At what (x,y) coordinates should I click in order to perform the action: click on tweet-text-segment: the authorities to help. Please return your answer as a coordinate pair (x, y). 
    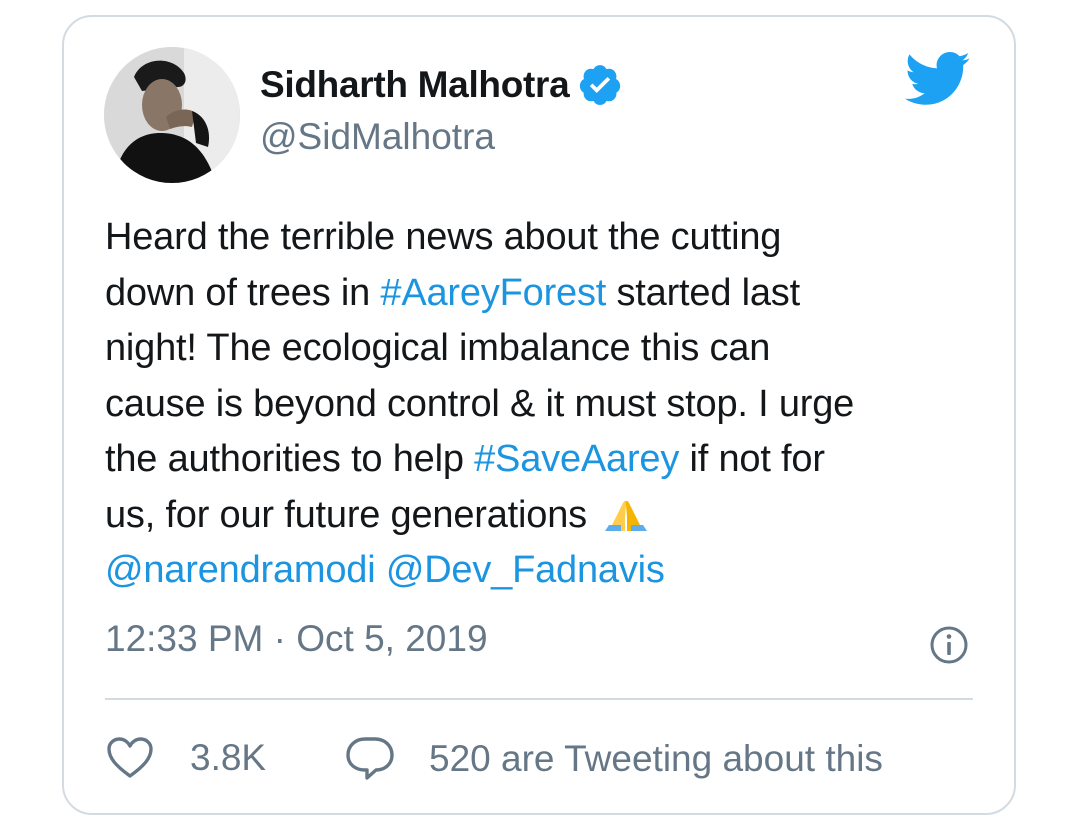
    Looking at the image, I should click on (290, 459).